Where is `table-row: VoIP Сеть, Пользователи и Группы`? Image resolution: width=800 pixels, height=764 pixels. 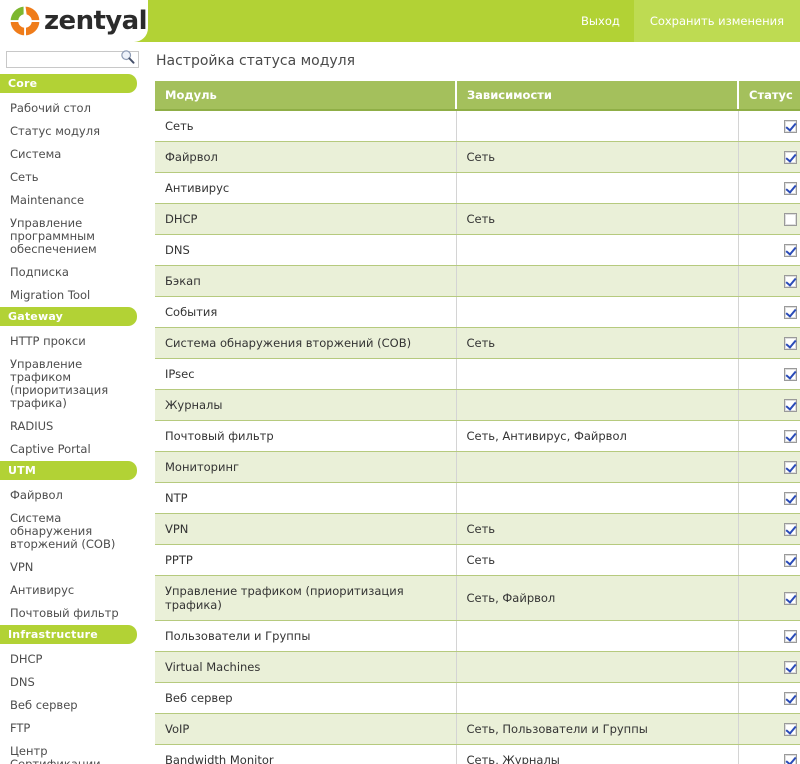 table-row: VoIP Сеть, Пользователи и Группы is located at coordinates (477, 729).